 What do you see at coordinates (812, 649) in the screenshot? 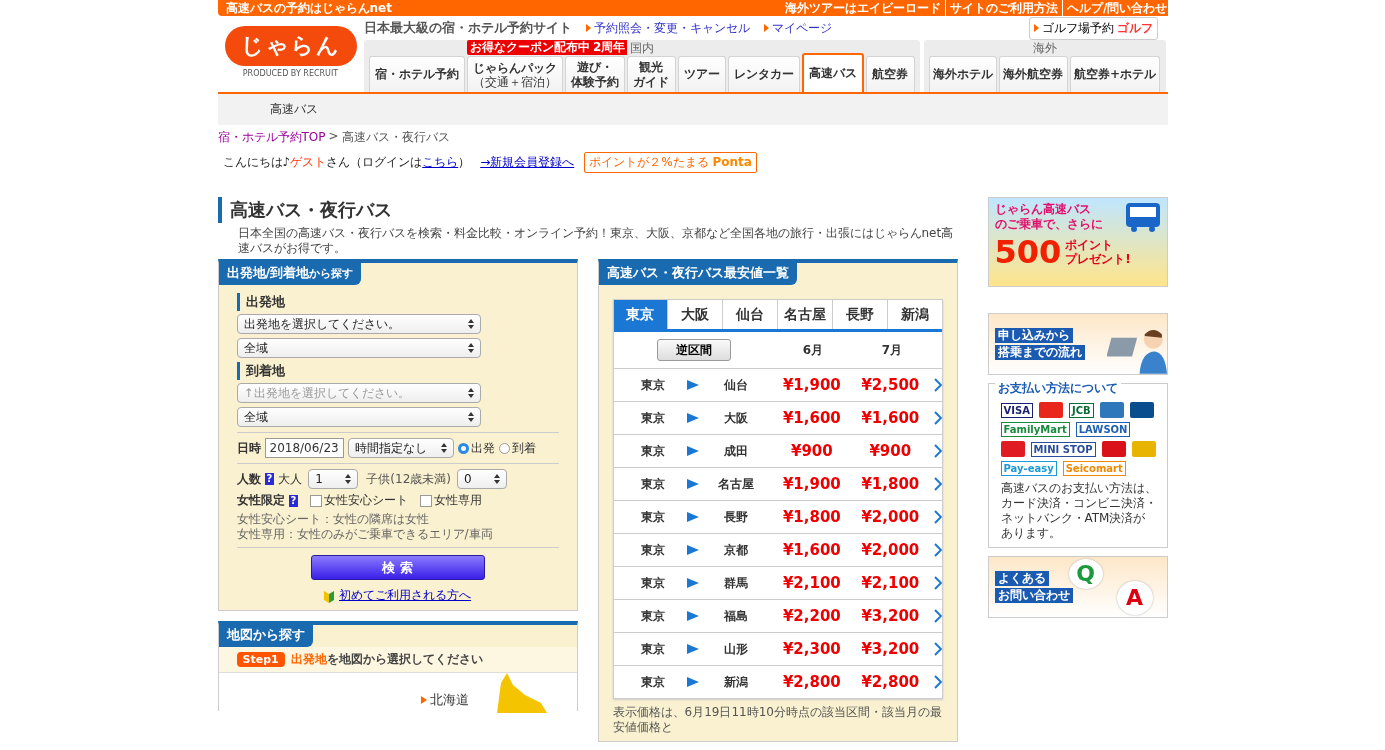
I see `price-cell: ¥2,300` at bounding box center [812, 649].